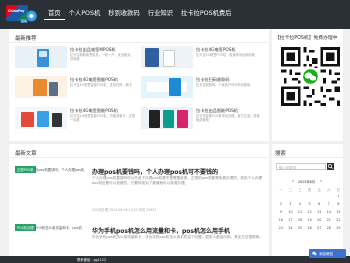 The width and height of the screenshot is (350, 263). I want to click on nav-item-personal-pos: 个人POS机, so click(85, 13).